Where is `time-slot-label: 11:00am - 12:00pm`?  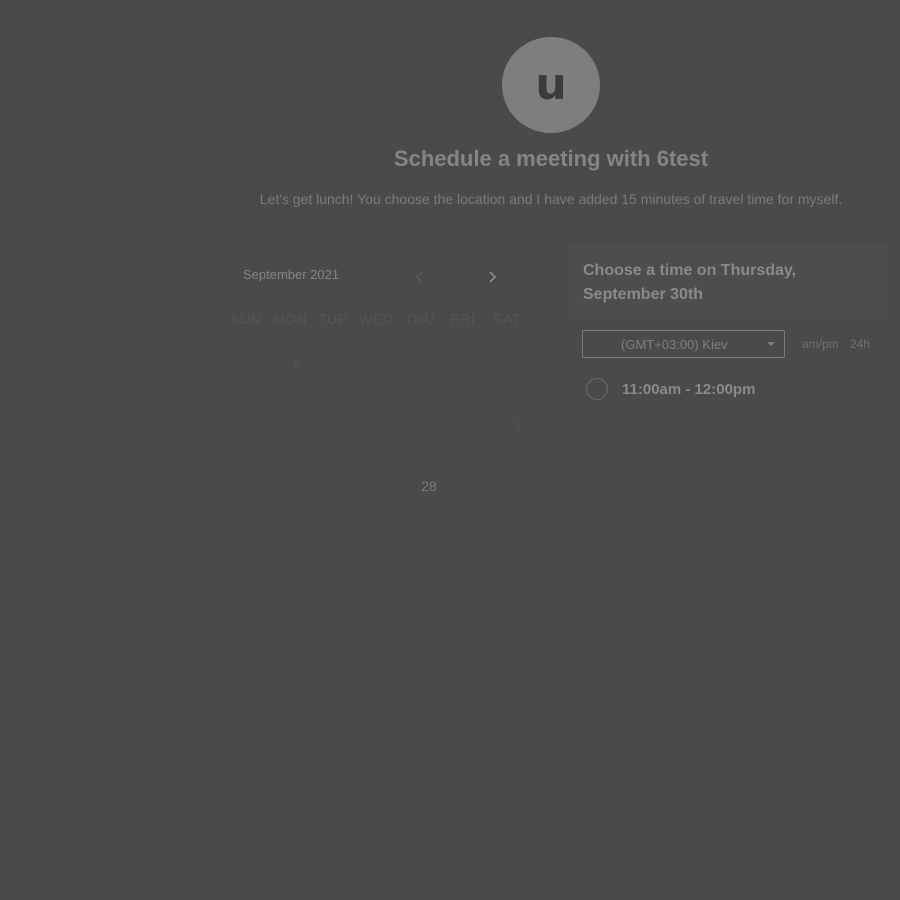
time-slot-label: 11:00am - 12:00pm is located at coordinates (689, 389).